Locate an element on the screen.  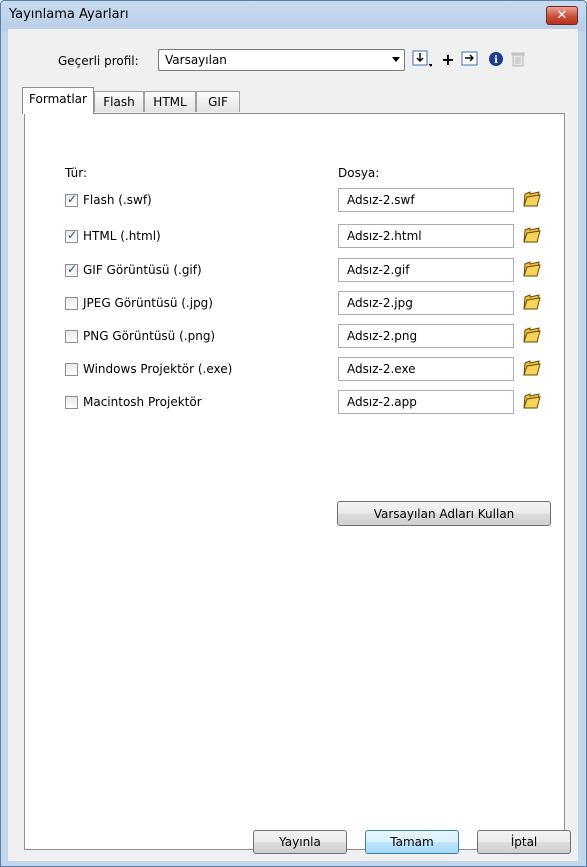
png-filename-input is located at coordinates (426, 336).